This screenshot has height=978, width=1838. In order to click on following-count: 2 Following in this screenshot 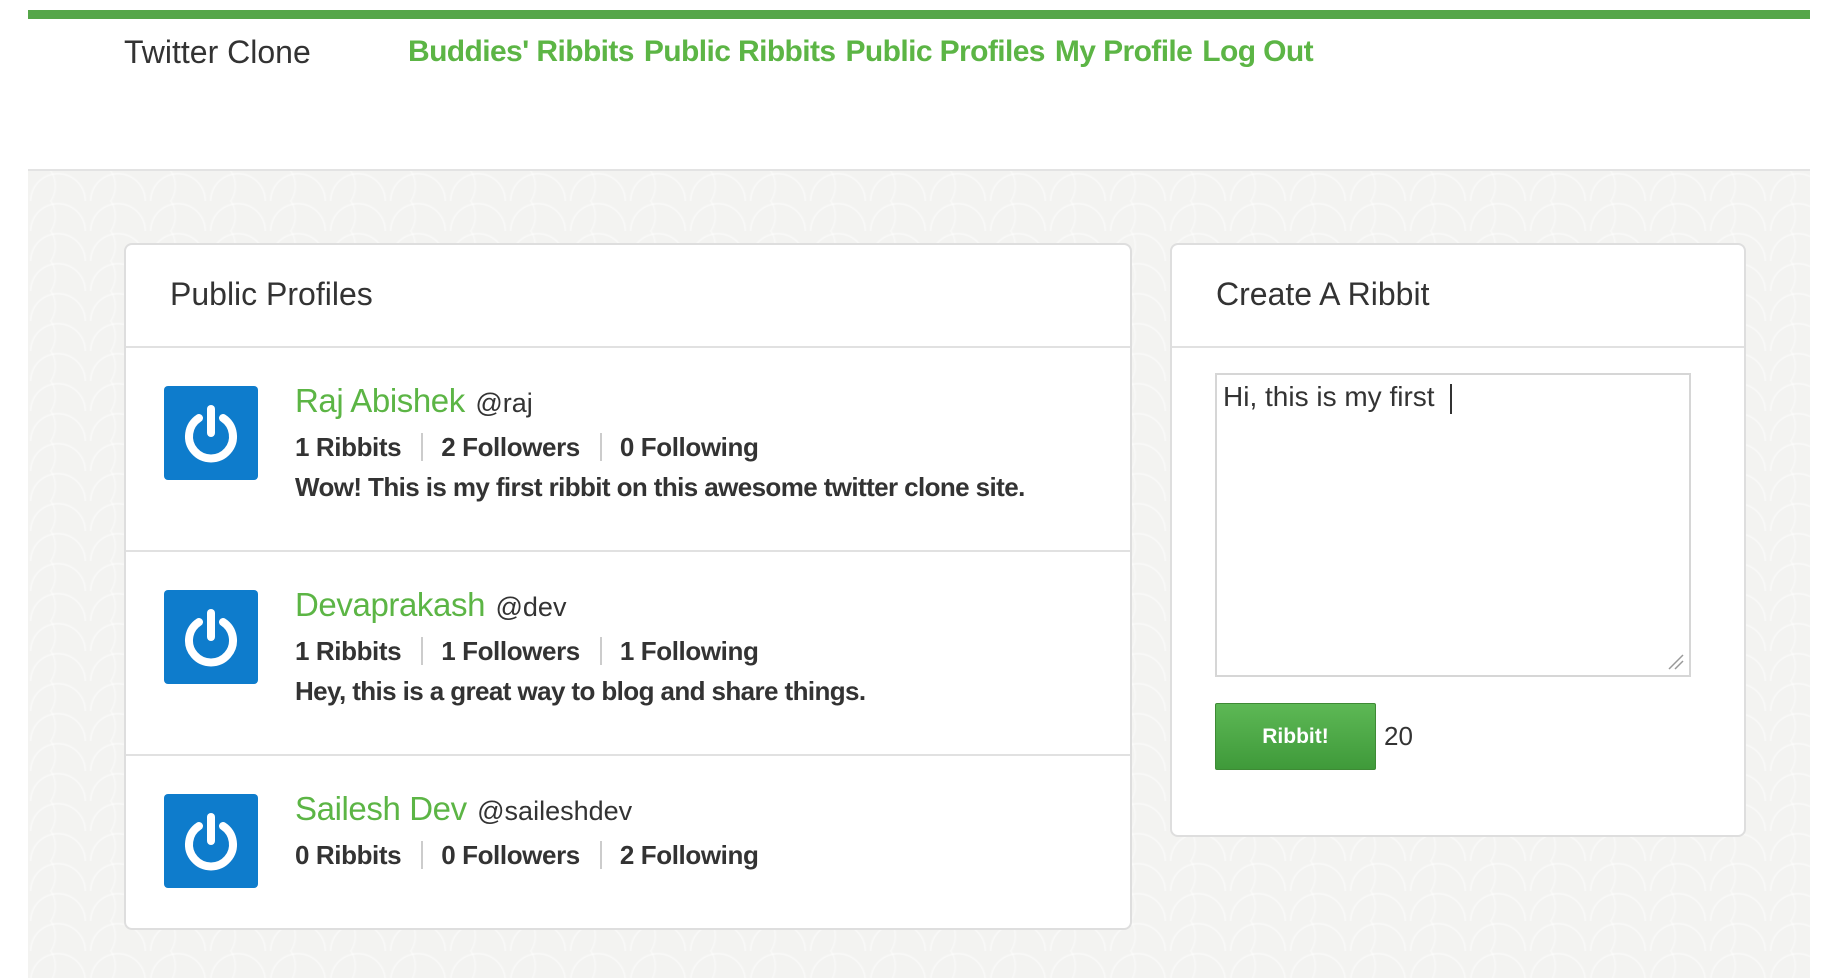, I will do `click(689, 855)`.